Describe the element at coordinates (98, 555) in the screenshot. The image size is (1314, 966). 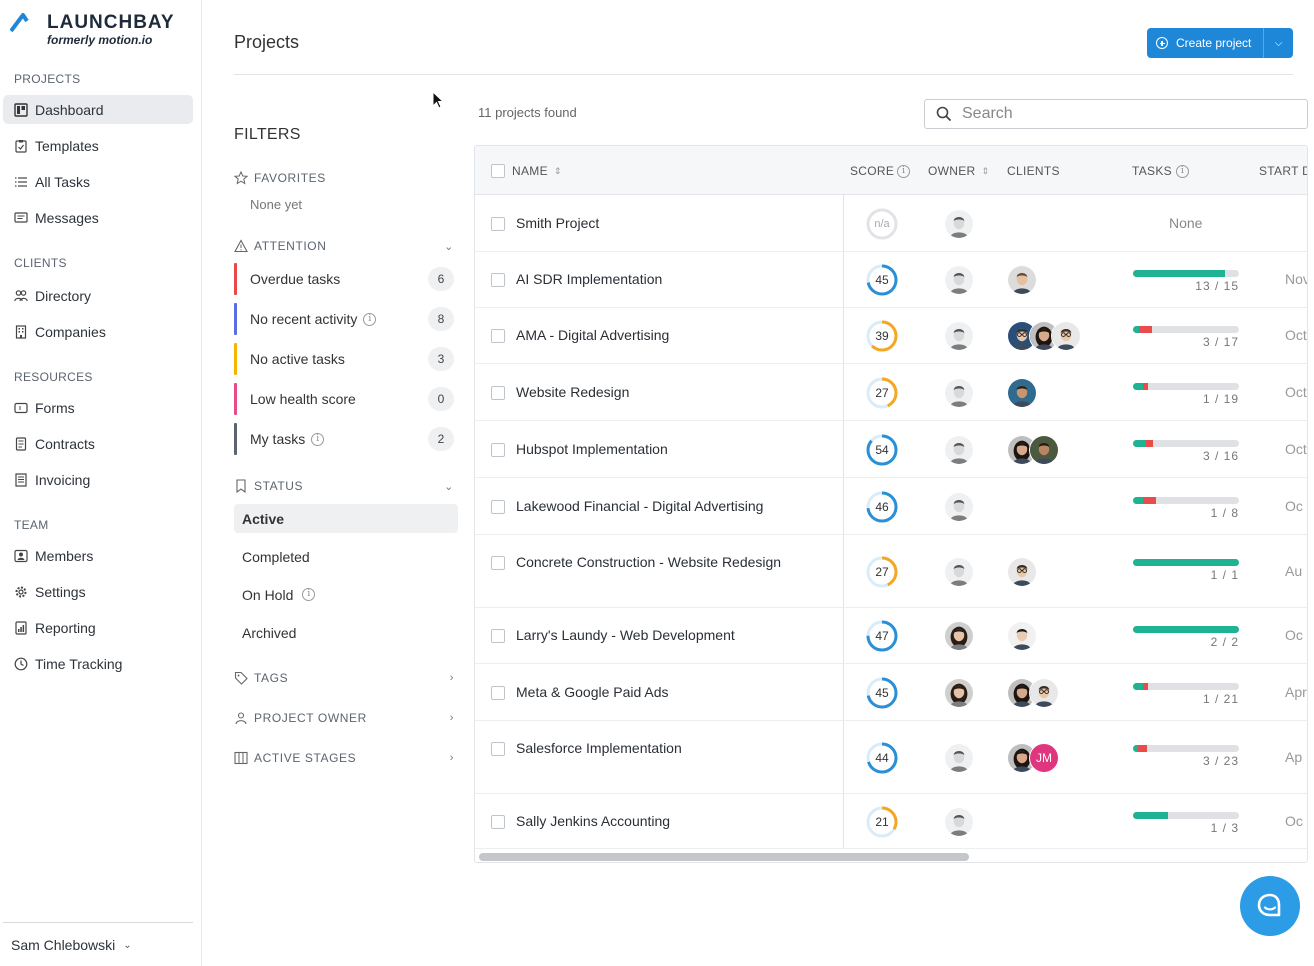
I see `sidebar-item-members: Members` at that location.